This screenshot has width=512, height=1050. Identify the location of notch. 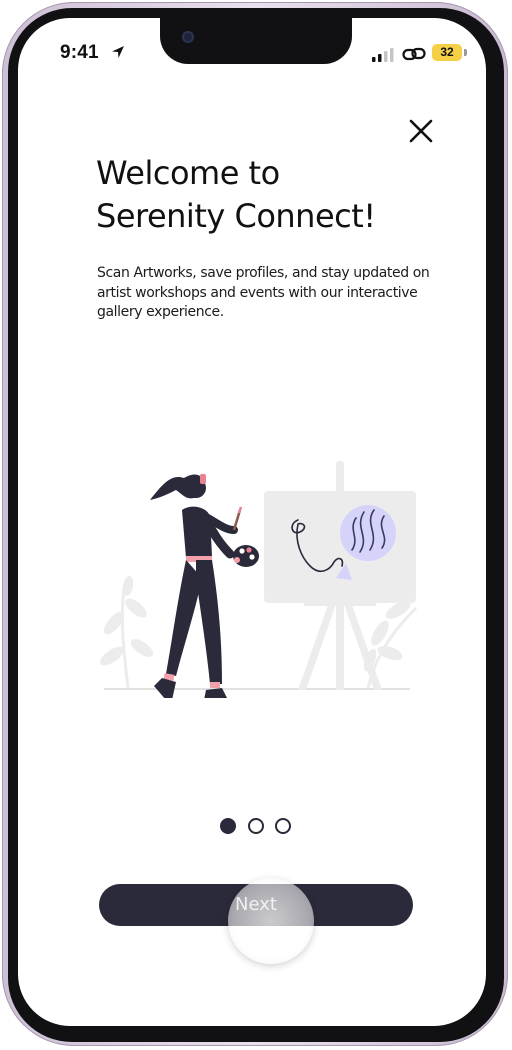
(256, 41).